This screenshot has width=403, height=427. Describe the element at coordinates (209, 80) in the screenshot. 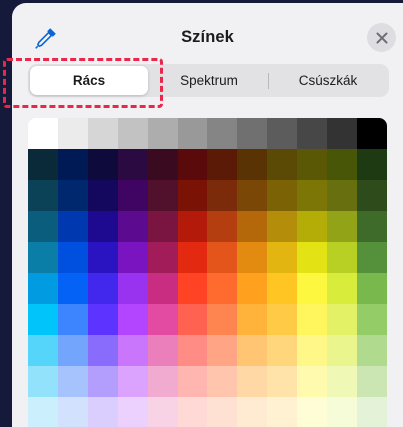

I see `segment-spectrum: Spektrum` at that location.